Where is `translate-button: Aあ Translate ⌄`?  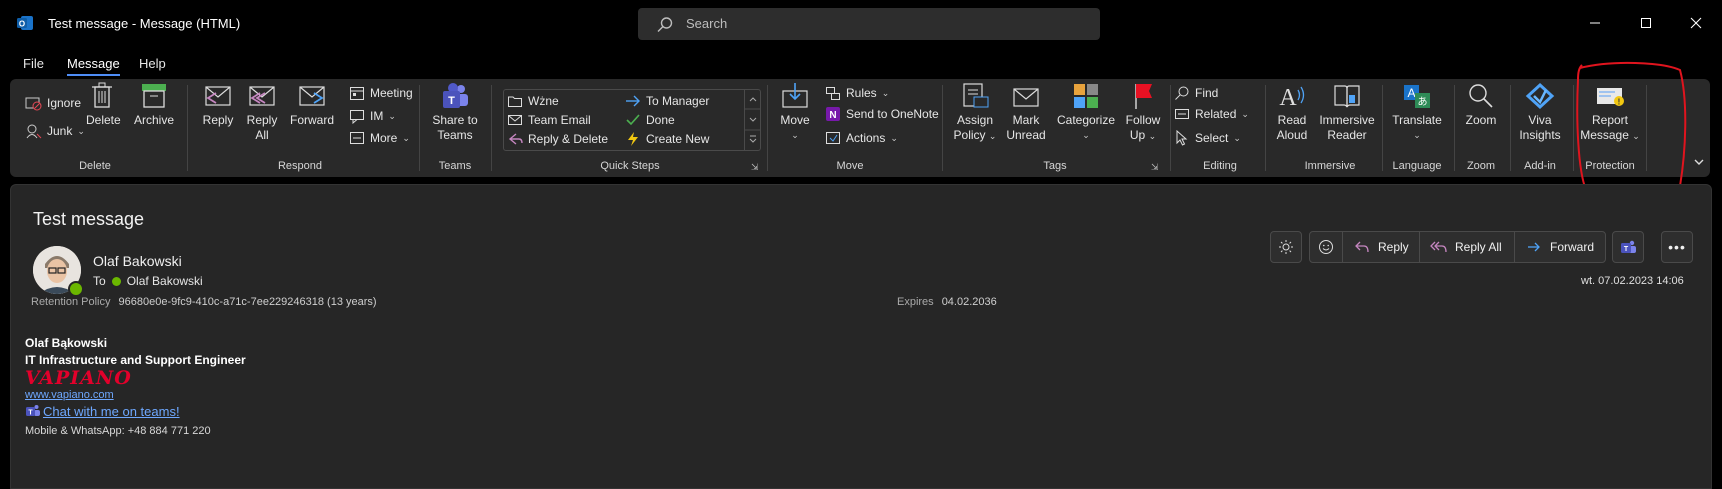 translate-button: Aあ Translate ⌄ is located at coordinates (1417, 112).